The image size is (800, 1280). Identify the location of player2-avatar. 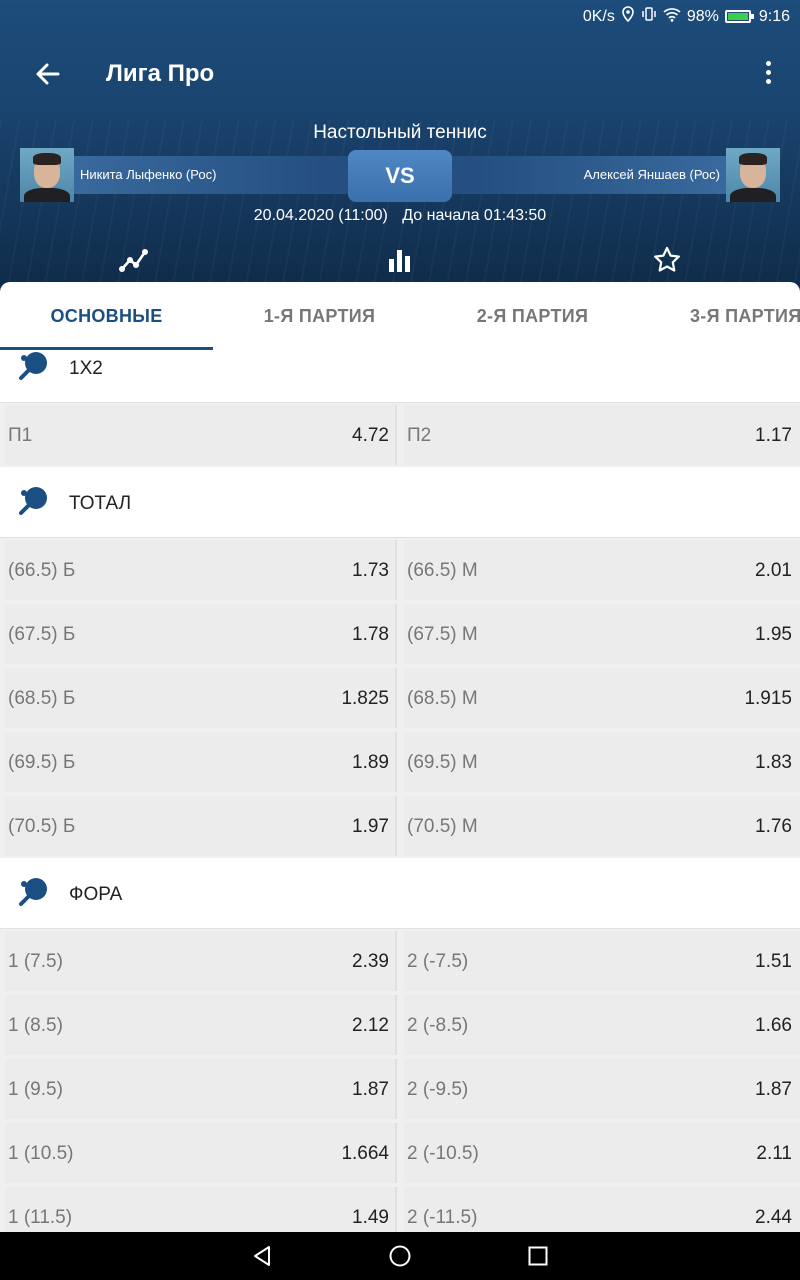
(753, 175).